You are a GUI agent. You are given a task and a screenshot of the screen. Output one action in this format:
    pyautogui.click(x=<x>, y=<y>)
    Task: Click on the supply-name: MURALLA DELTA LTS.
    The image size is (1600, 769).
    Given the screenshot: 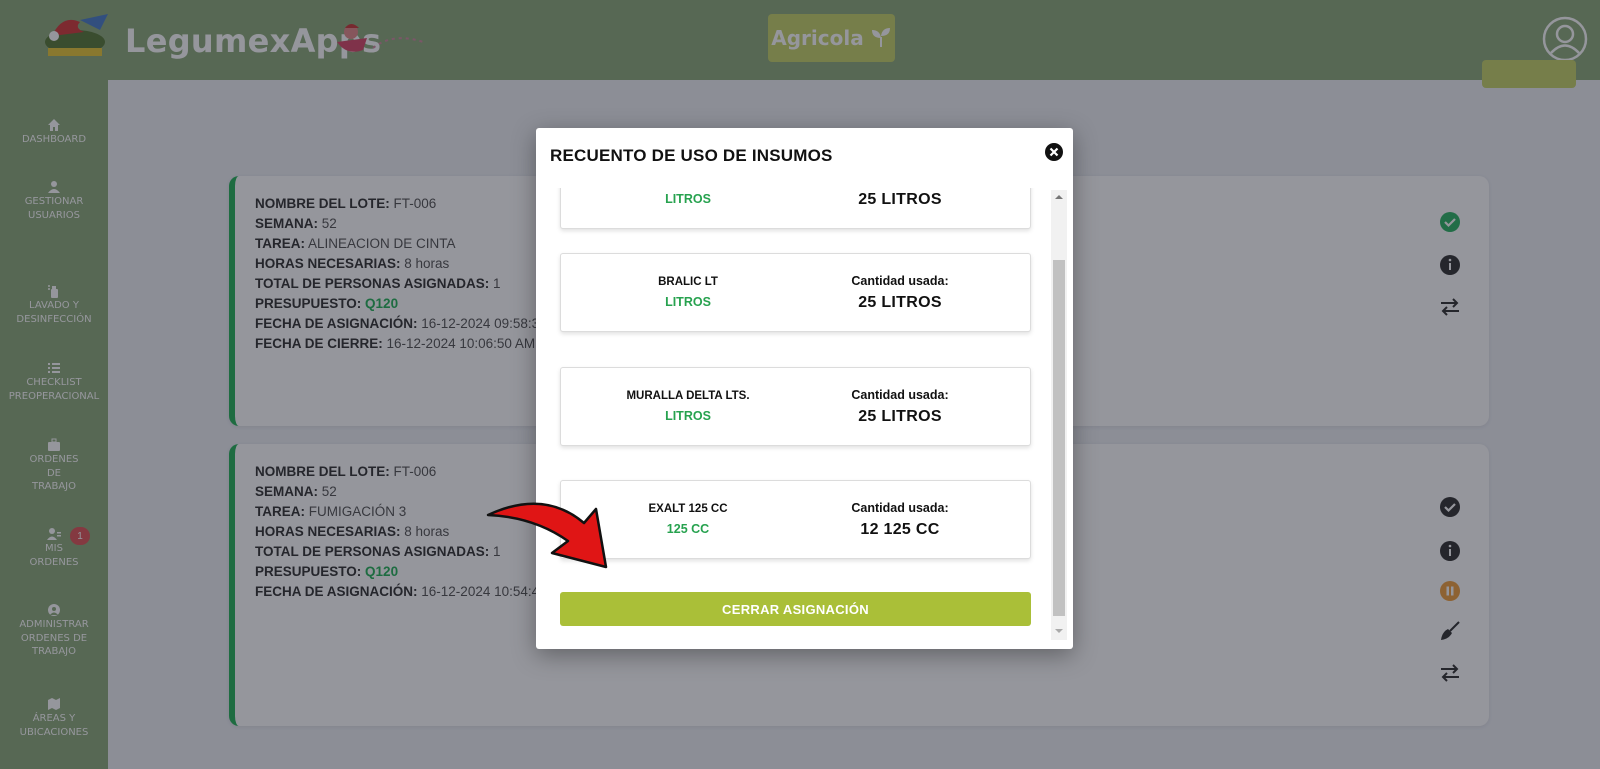 What is the action you would take?
    pyautogui.click(x=688, y=396)
    